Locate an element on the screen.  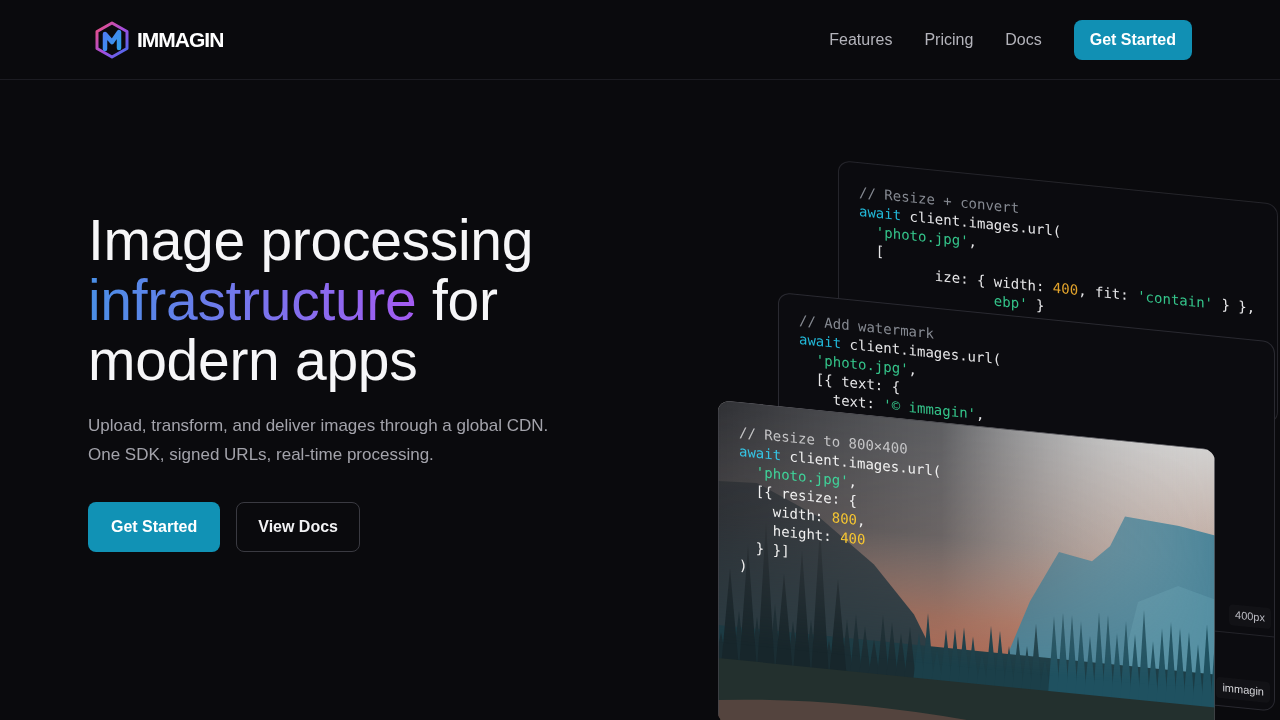
nav-link: Docs is located at coordinates (1023, 39).